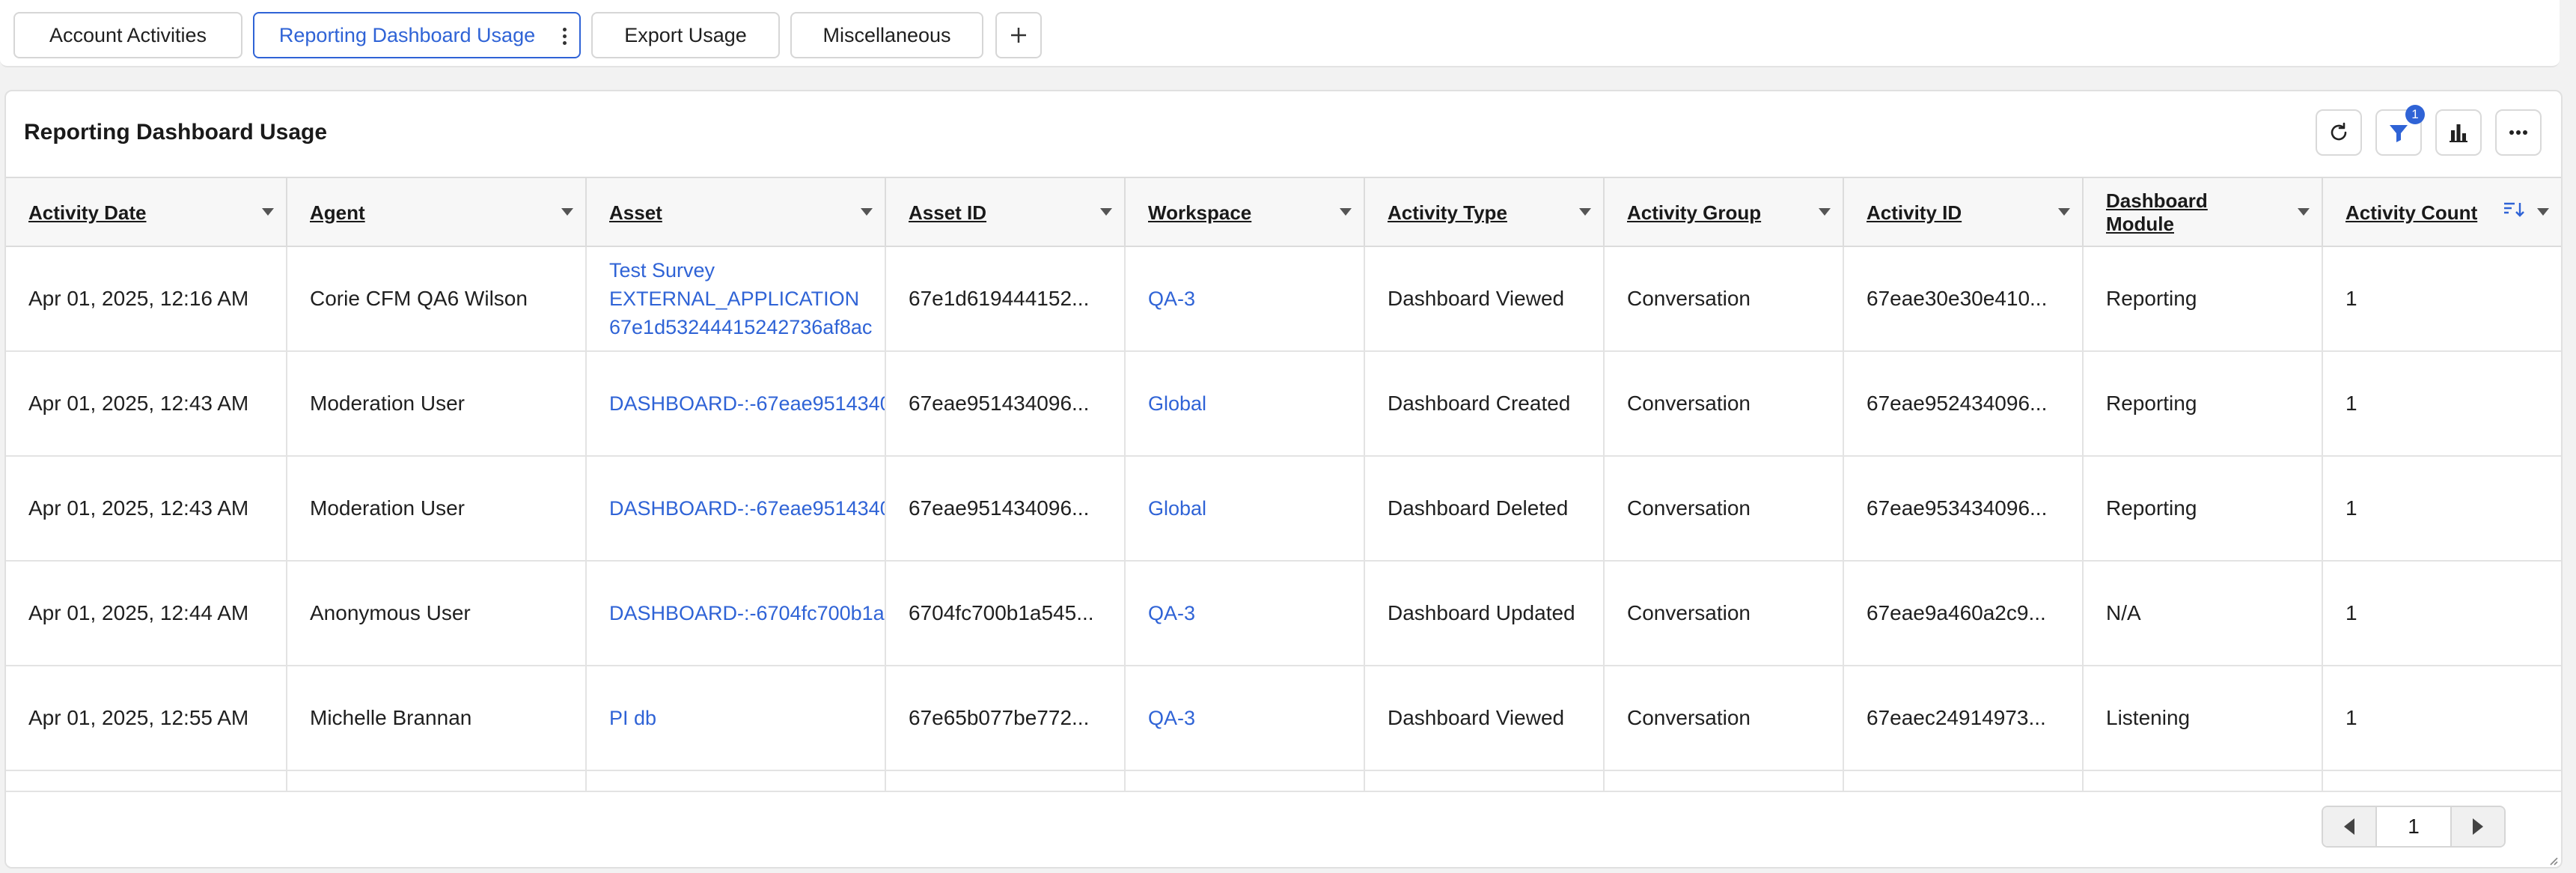 This screenshot has height=873, width=2576. What do you see at coordinates (128, 35) in the screenshot?
I see `tab-account-activities: Account Activities` at bounding box center [128, 35].